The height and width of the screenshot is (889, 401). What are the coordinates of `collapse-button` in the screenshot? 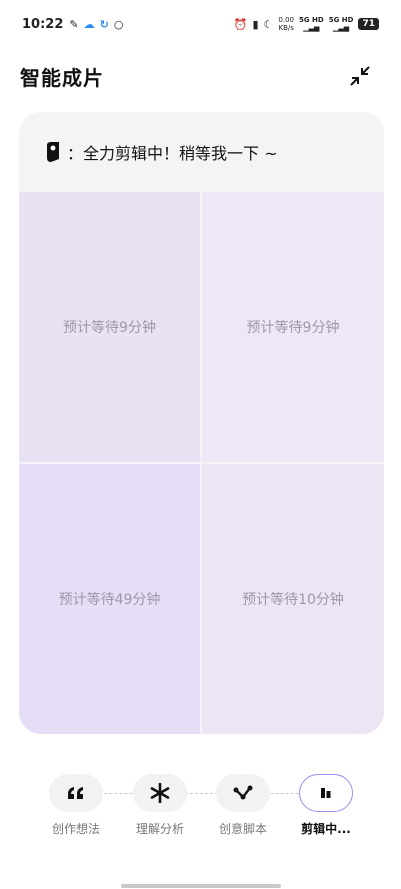 It's located at (360, 76).